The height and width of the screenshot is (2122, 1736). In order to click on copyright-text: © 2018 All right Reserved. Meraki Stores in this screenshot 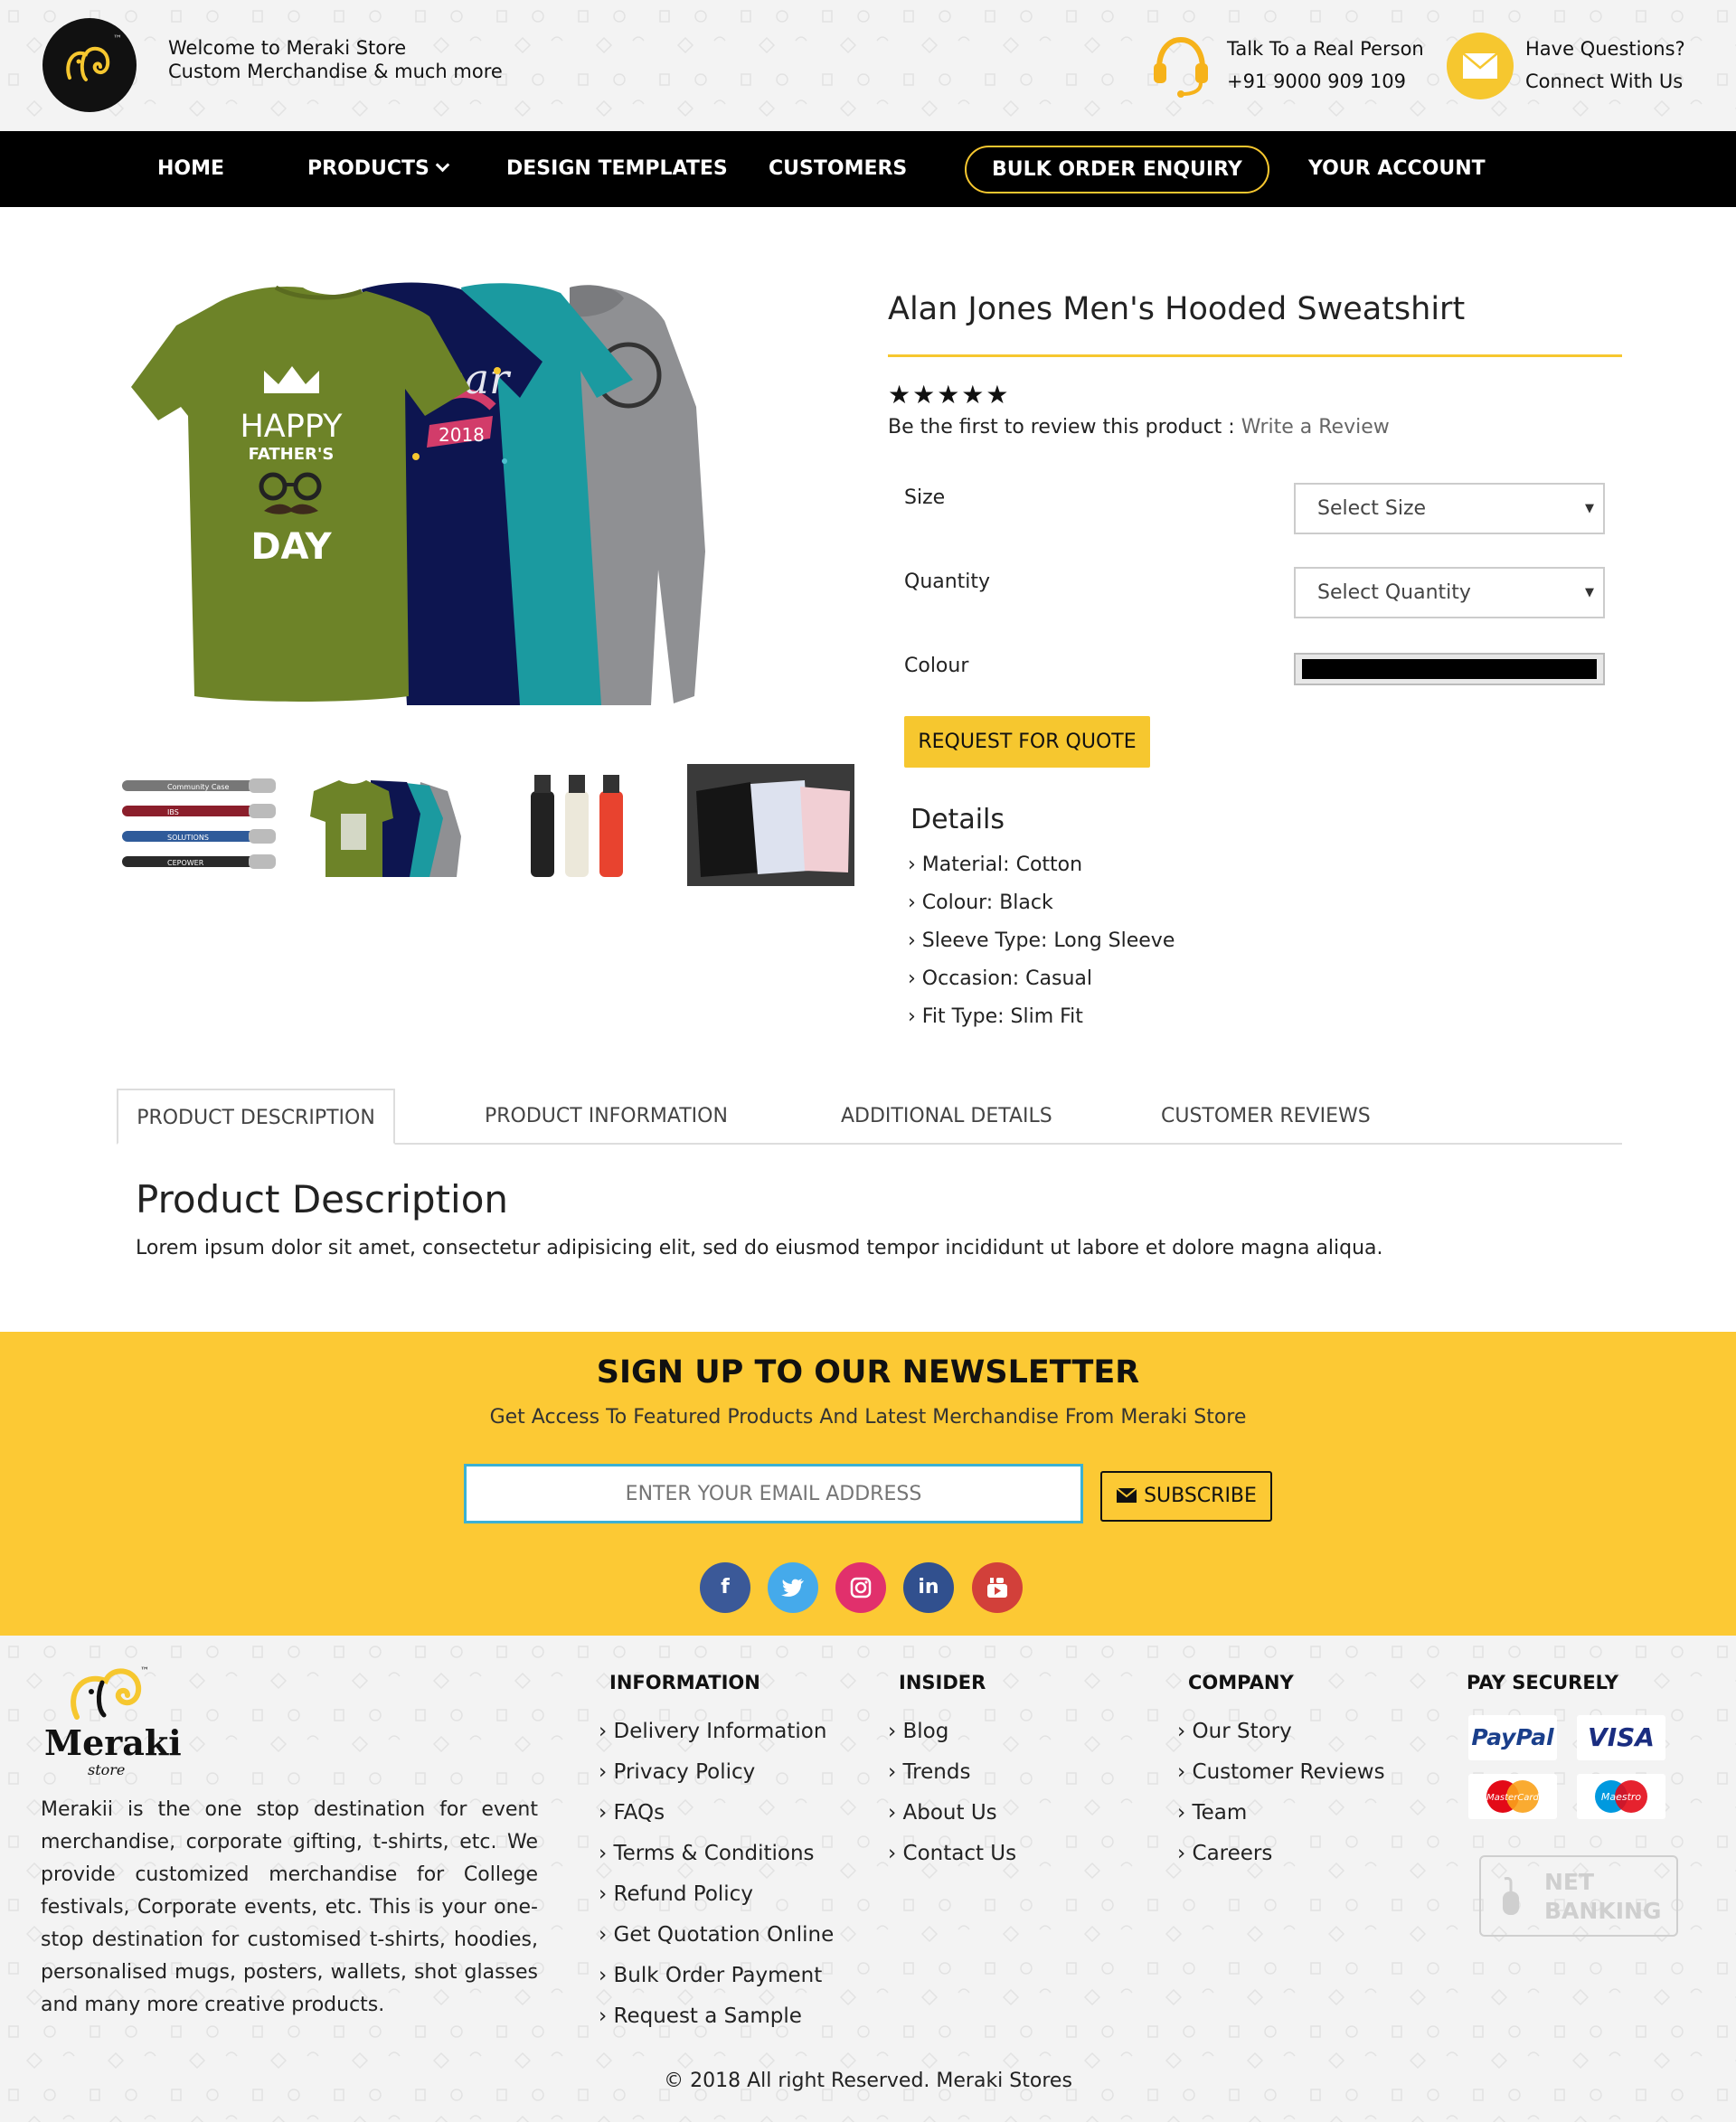, I will do `click(868, 2081)`.